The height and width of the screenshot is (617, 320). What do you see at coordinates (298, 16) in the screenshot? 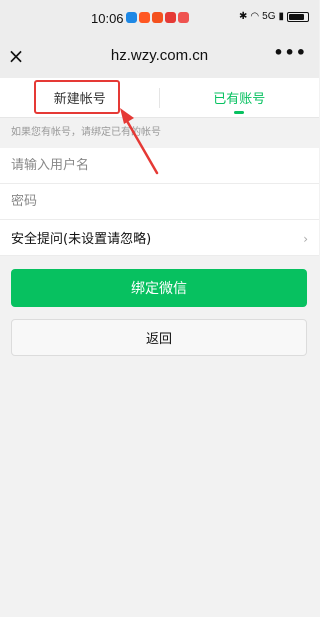
I see `battery-icon` at bounding box center [298, 16].